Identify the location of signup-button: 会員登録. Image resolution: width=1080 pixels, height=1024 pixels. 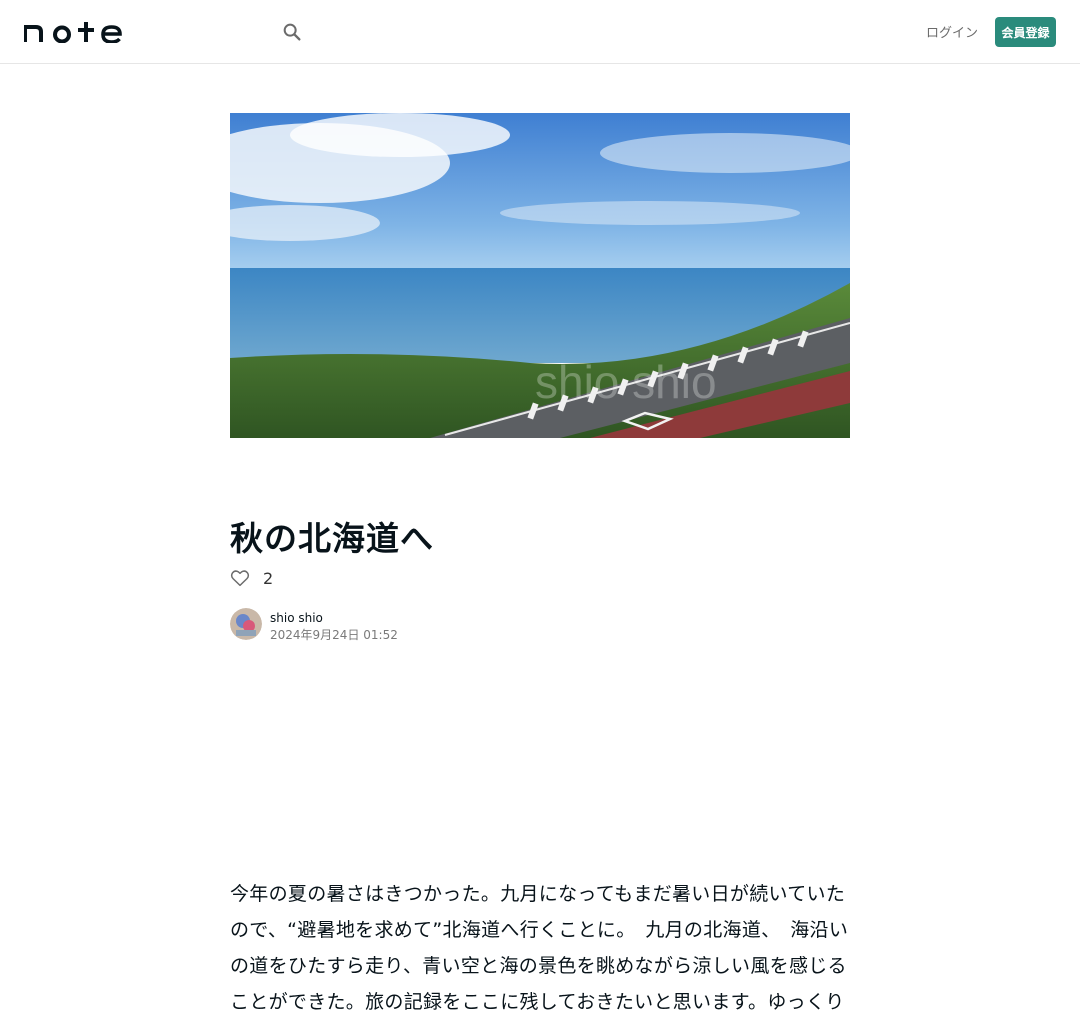
(1025, 32).